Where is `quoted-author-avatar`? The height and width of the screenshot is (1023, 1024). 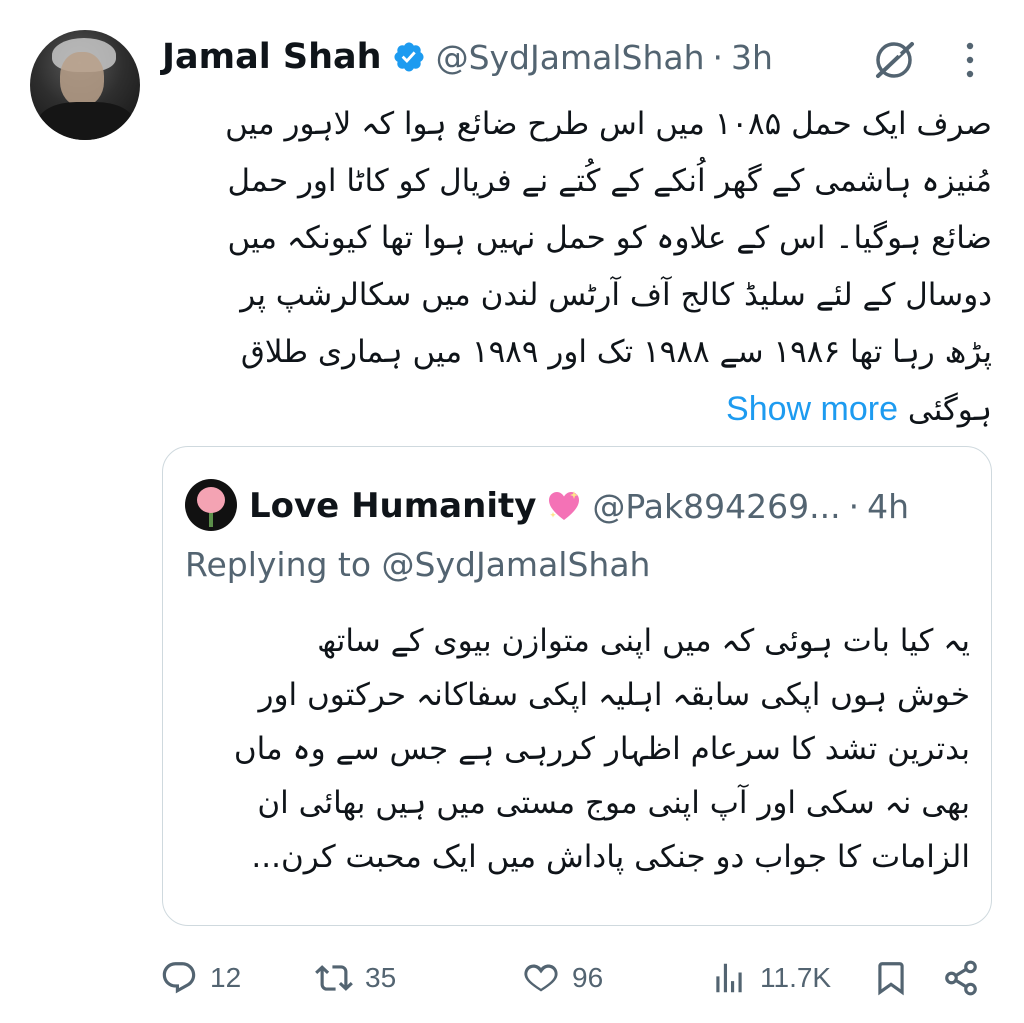
quoted-author-avatar is located at coordinates (211, 505).